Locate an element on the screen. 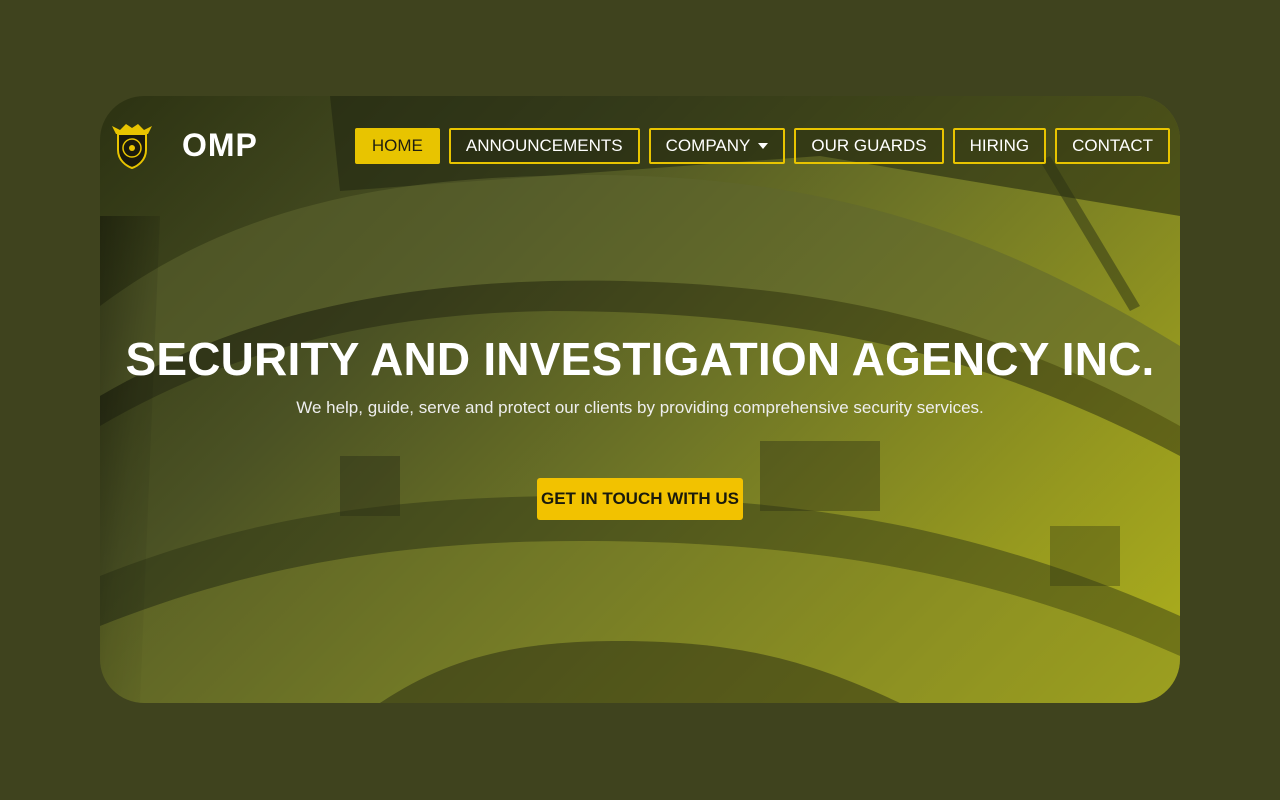 This screenshot has height=800, width=1280. get-in-touch-button: GET IN TOUCH WITH US is located at coordinates (640, 499).